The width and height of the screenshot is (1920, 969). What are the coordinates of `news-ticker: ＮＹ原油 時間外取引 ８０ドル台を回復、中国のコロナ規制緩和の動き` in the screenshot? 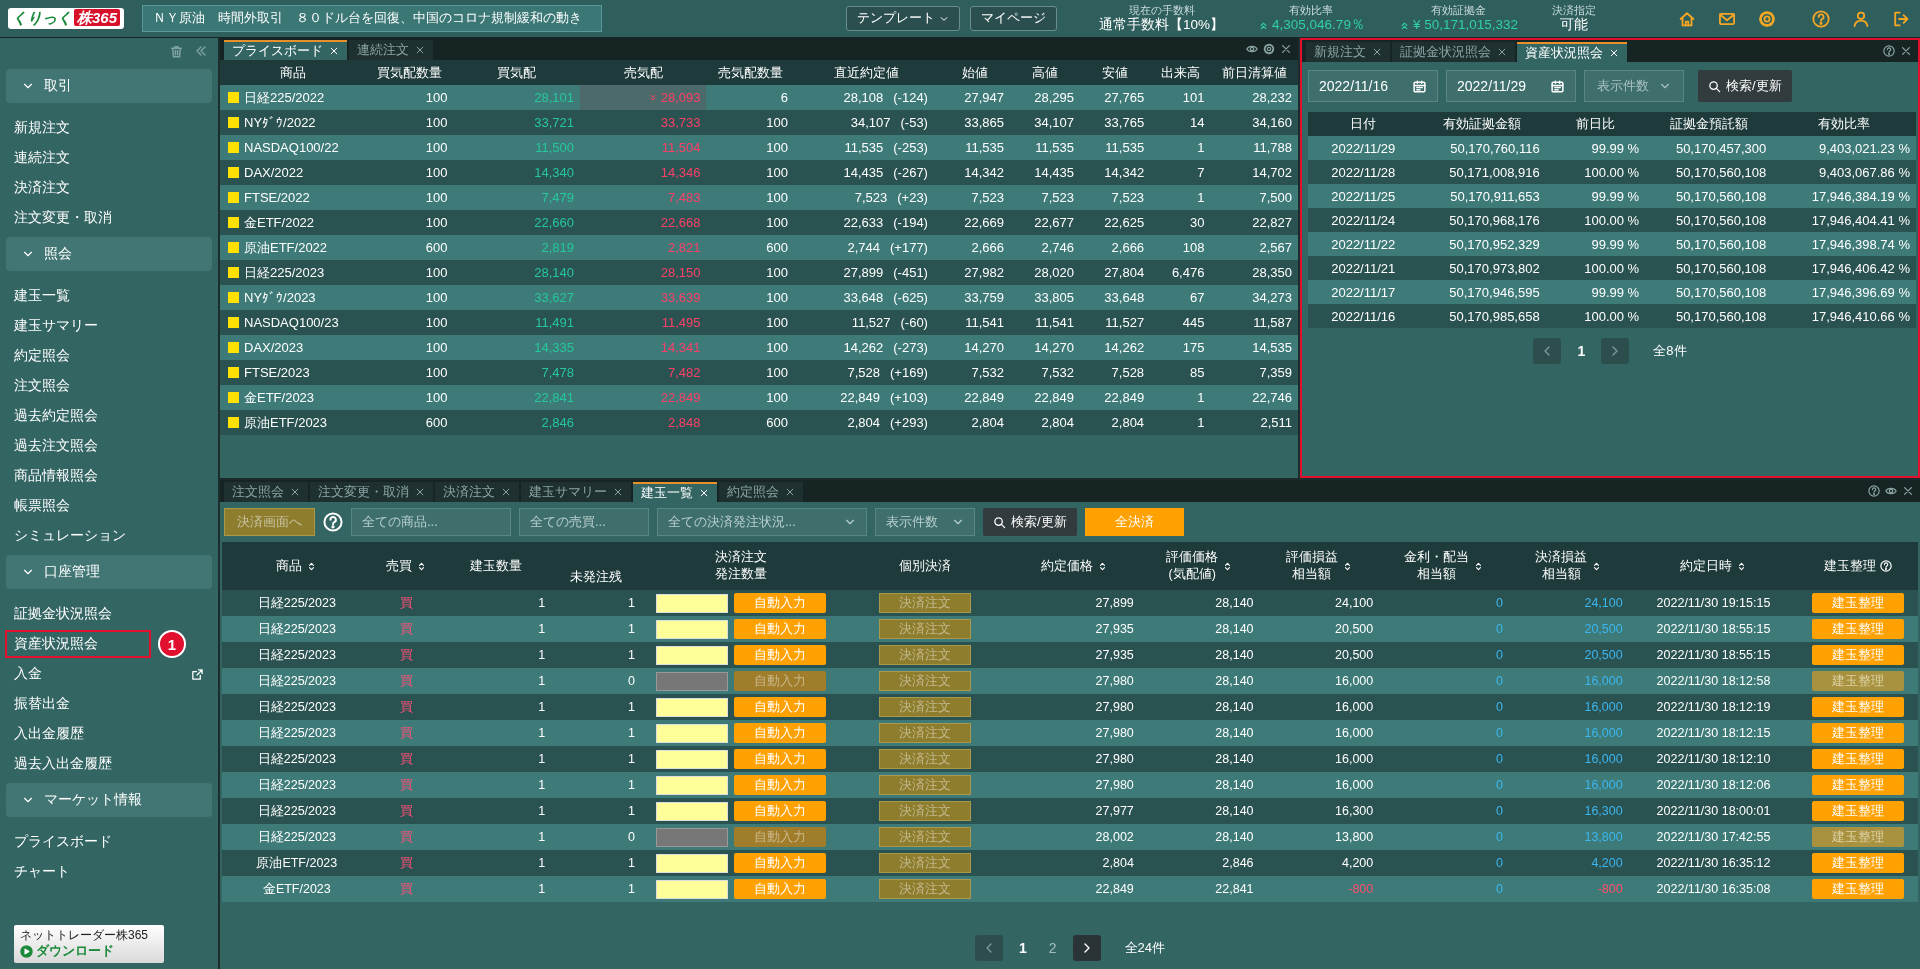 It's located at (372, 18).